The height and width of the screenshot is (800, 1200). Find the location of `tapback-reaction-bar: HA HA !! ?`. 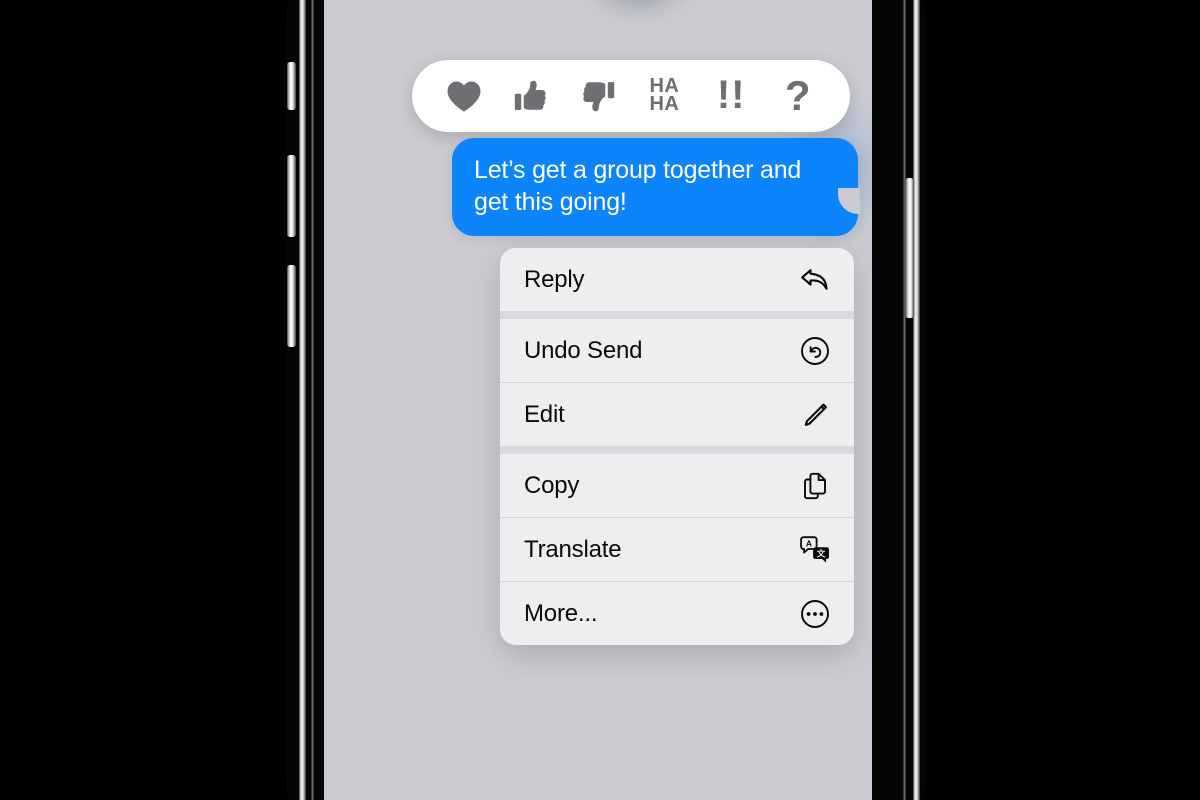

tapback-reaction-bar: HA HA !! ? is located at coordinates (631, 96).